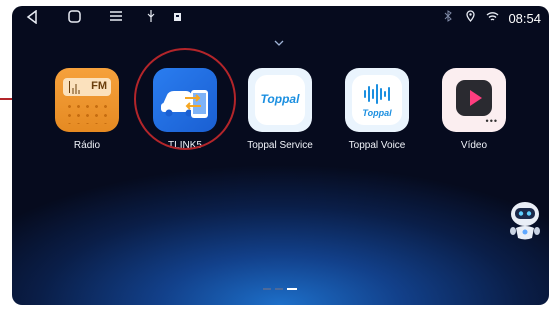 This screenshot has width=553, height=309. I want to click on robot-assistant-icon, so click(525, 221).